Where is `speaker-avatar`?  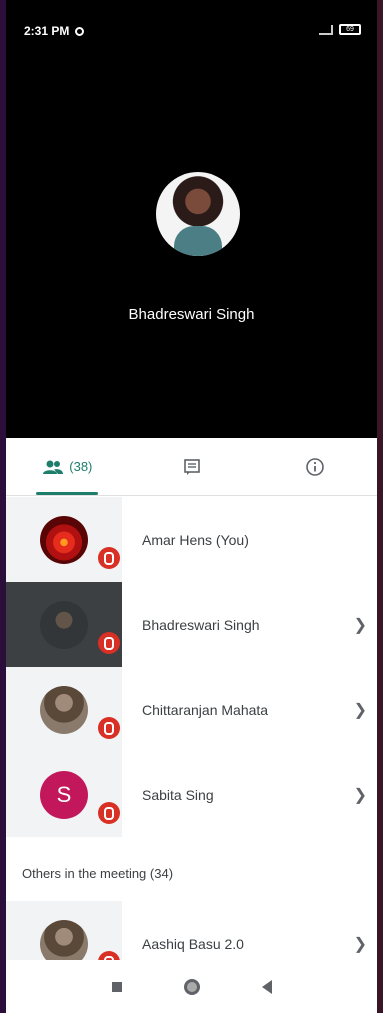 speaker-avatar is located at coordinates (198, 214).